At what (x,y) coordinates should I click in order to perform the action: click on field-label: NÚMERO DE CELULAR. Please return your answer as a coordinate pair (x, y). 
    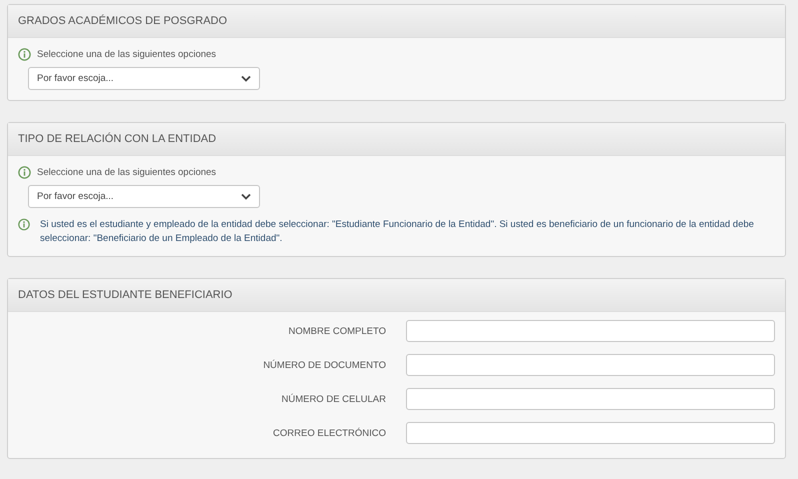
    Looking at the image, I should click on (333, 399).